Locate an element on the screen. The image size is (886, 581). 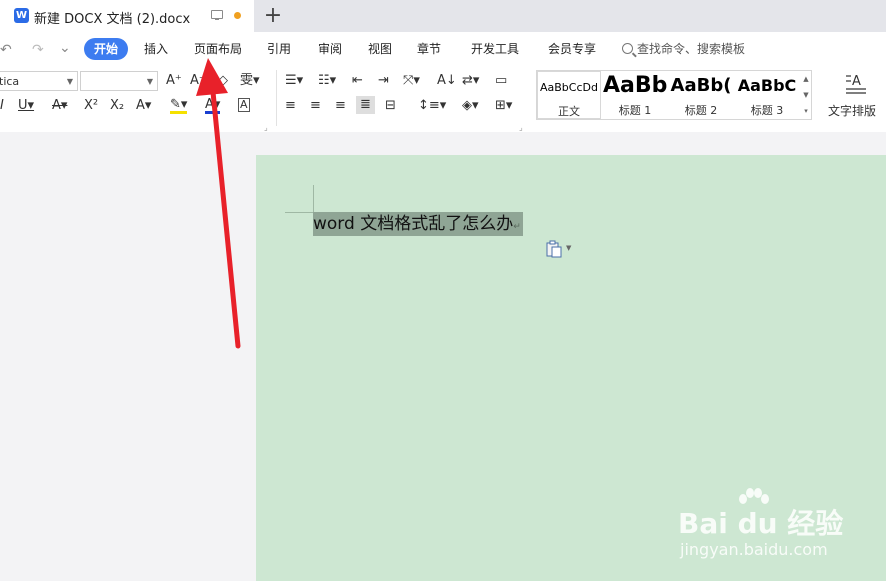
distributed-align-icon: ⊟ is located at coordinates (390, 106).